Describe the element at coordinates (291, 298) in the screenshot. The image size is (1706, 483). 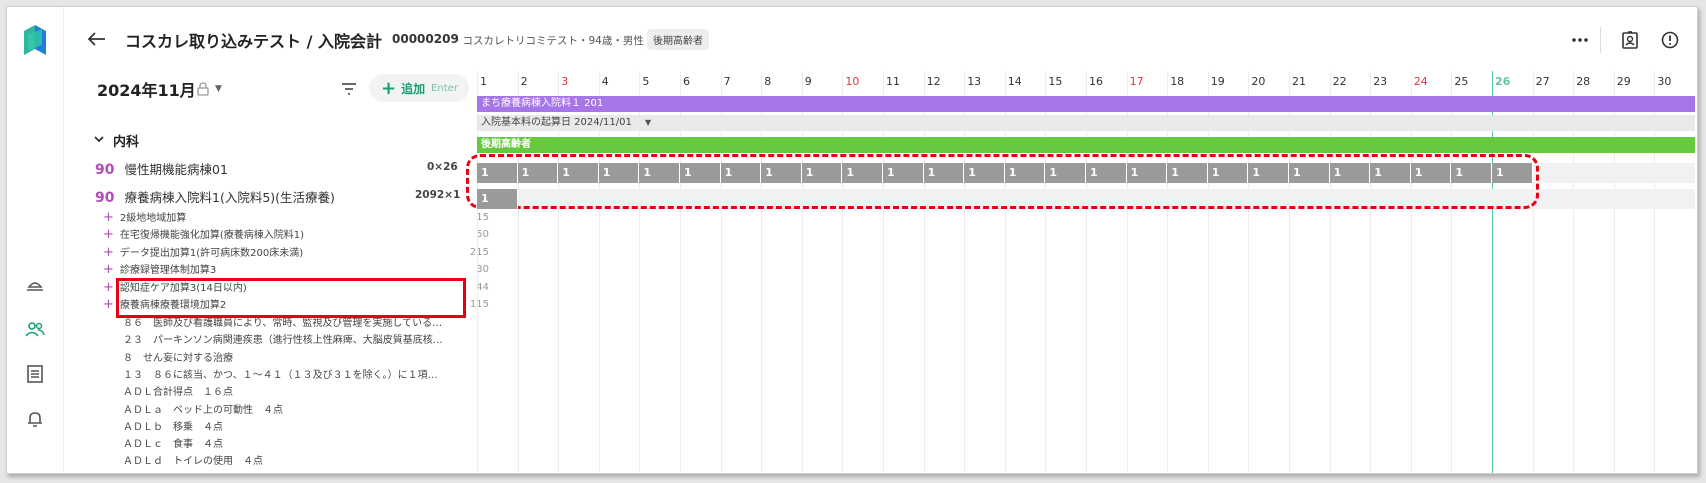
I see `highlight-box` at that location.